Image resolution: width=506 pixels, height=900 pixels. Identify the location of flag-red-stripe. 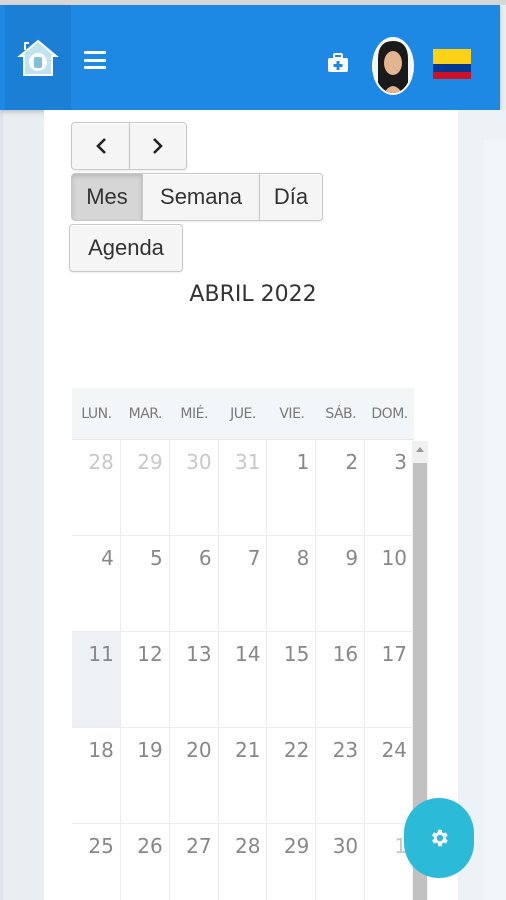
(452, 75).